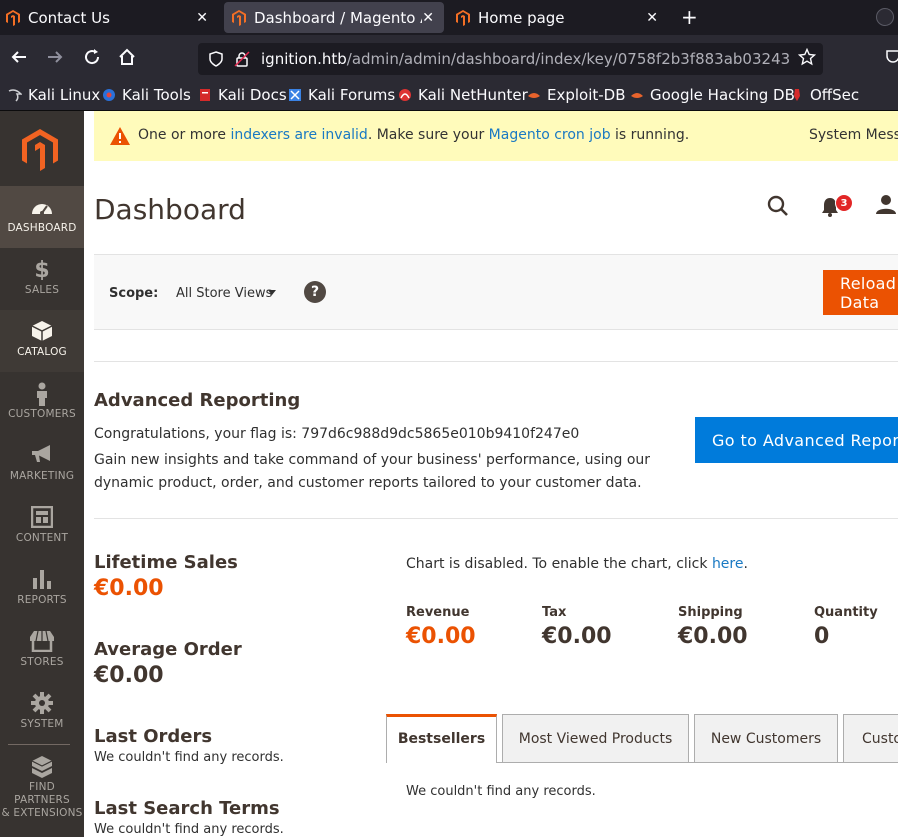 The image size is (898, 837). What do you see at coordinates (127, 59) in the screenshot?
I see `home-icon` at bounding box center [127, 59].